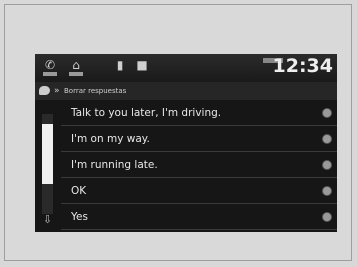 This screenshot has height=267, width=357. What do you see at coordinates (47, 154) in the screenshot?
I see `scrollbar-thumb` at bounding box center [47, 154].